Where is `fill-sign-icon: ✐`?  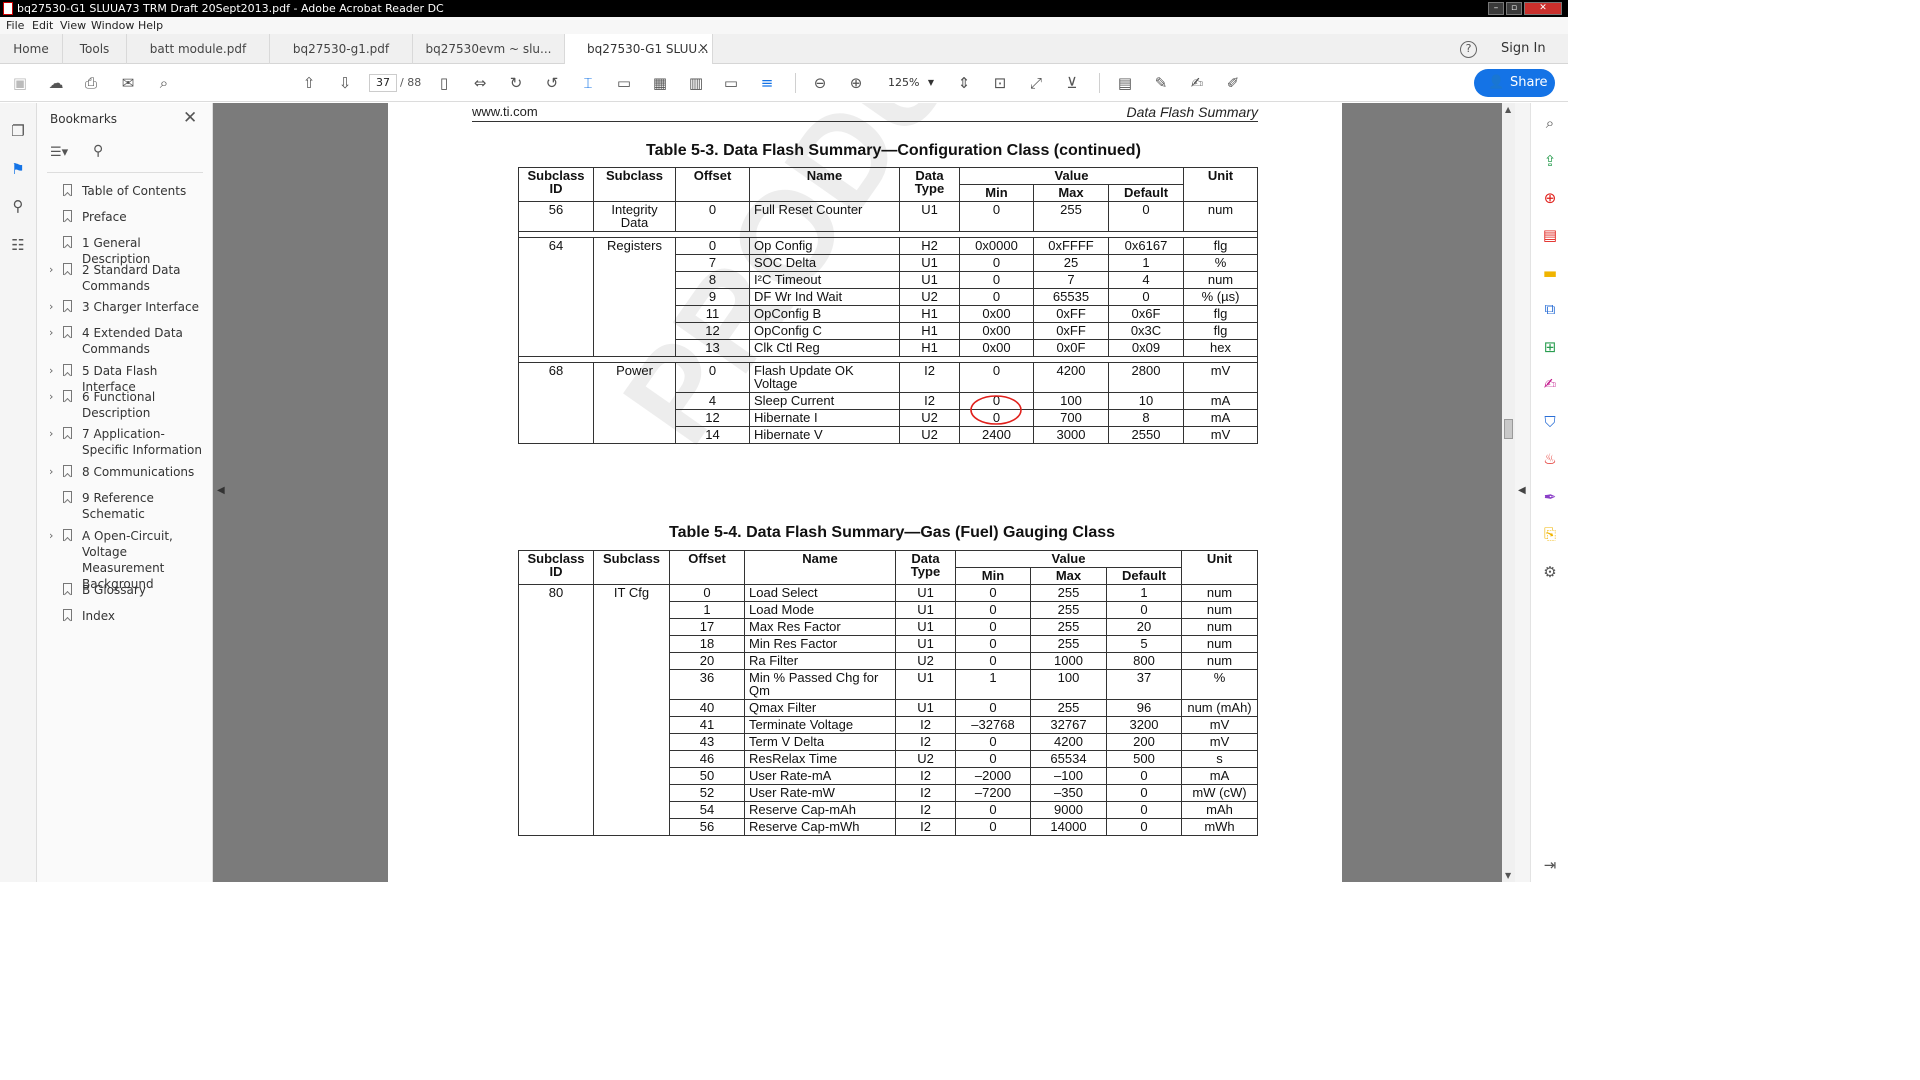 fill-sign-icon: ✐ is located at coordinates (1233, 83).